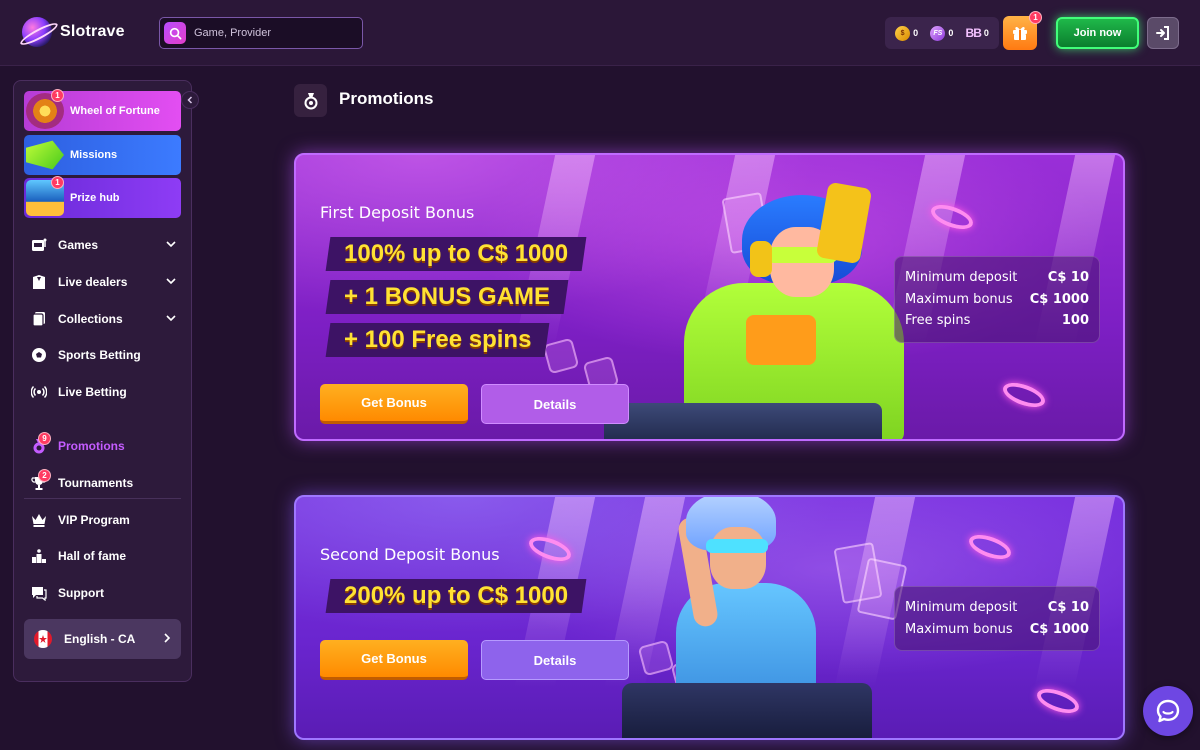 The height and width of the screenshot is (750, 1200). I want to click on dj-girl-phone, so click(844, 223).